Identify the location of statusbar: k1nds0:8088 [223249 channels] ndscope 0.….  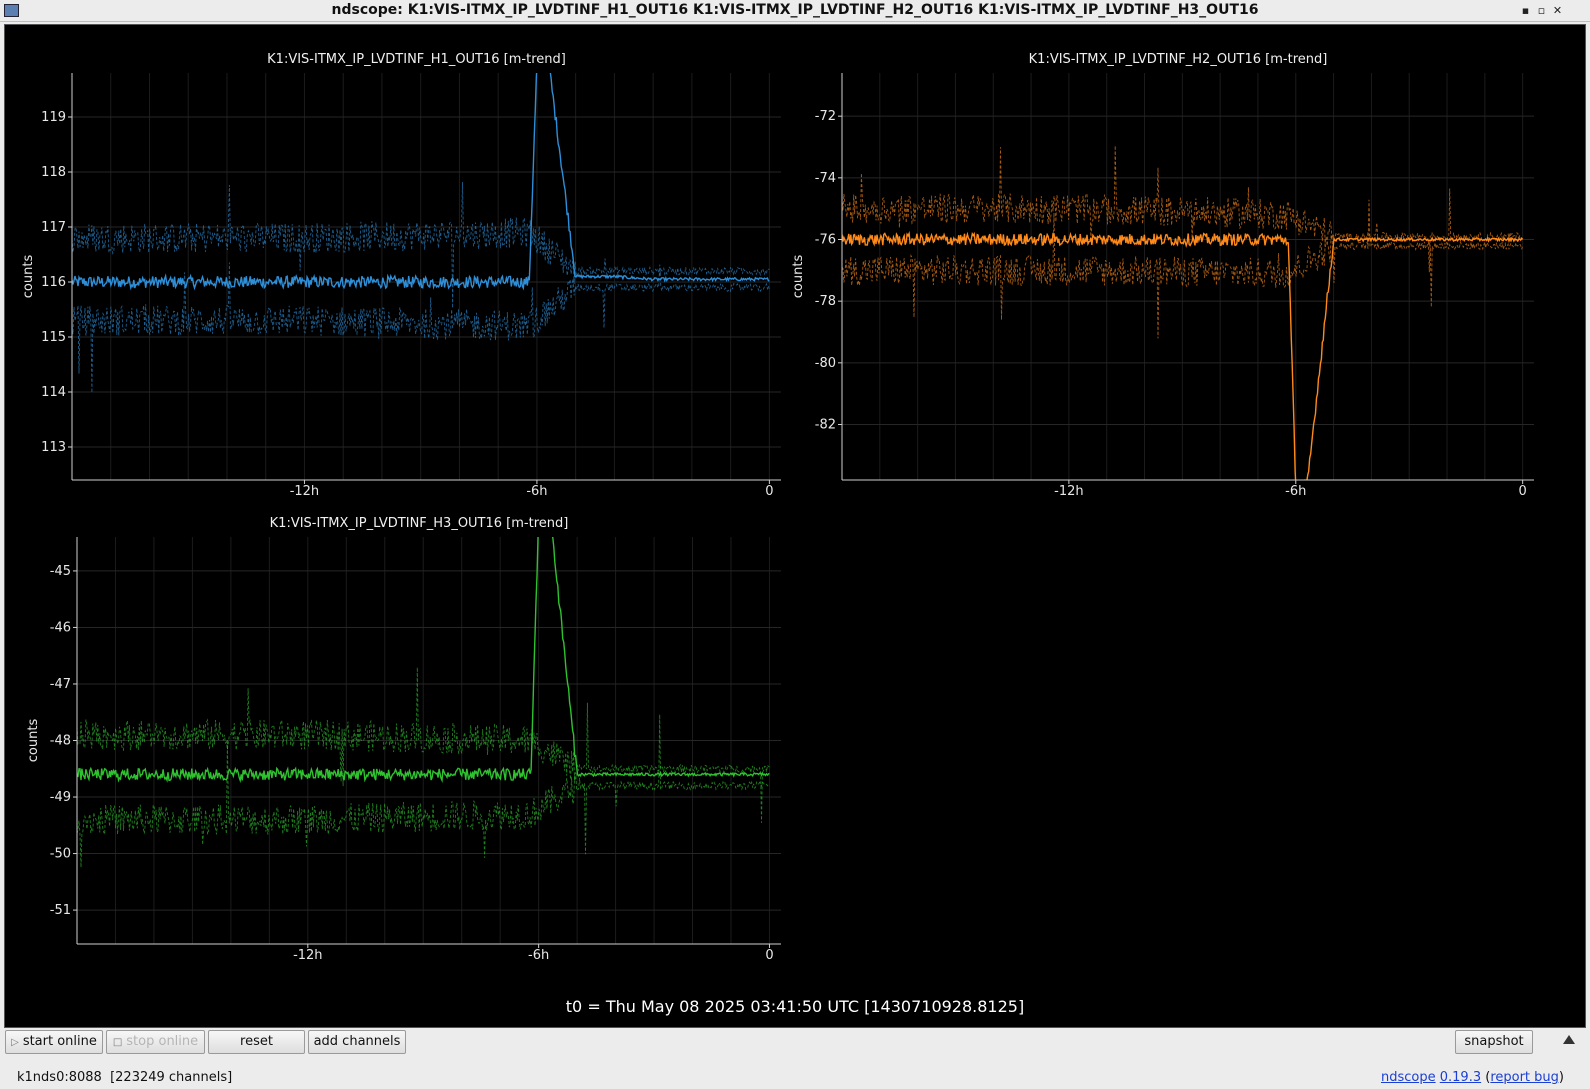
(795, 1075).